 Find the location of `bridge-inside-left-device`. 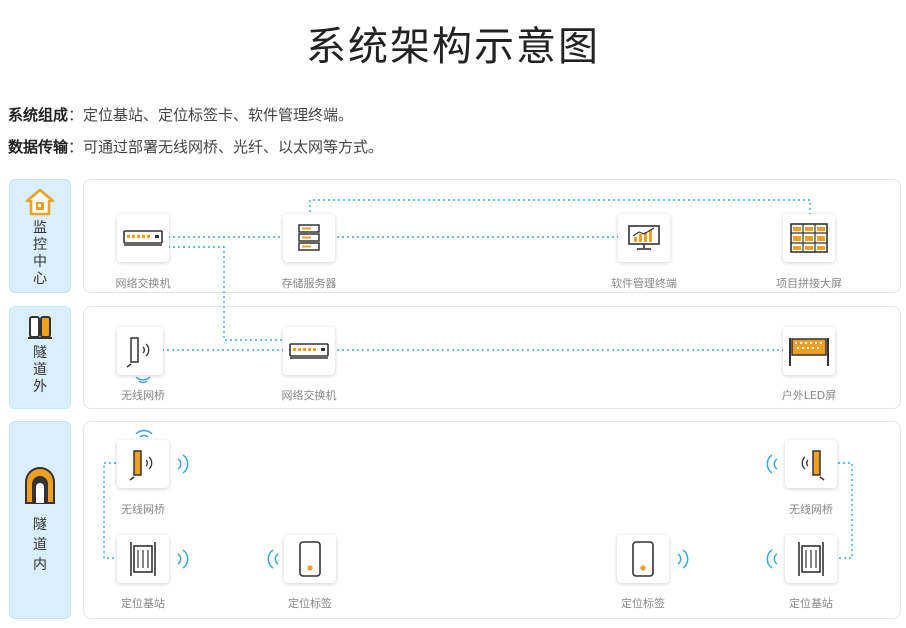

bridge-inside-left-device is located at coordinates (143, 464).